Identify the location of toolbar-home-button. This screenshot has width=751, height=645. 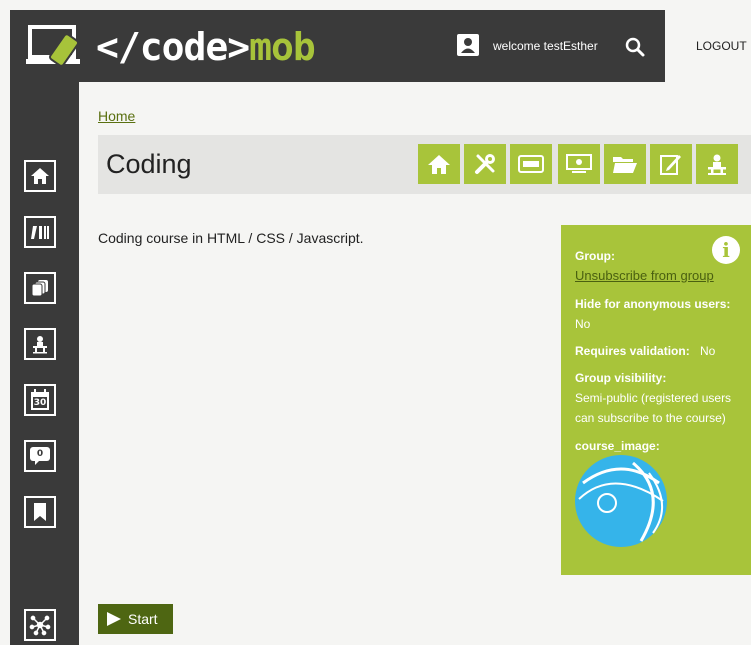
(439, 164).